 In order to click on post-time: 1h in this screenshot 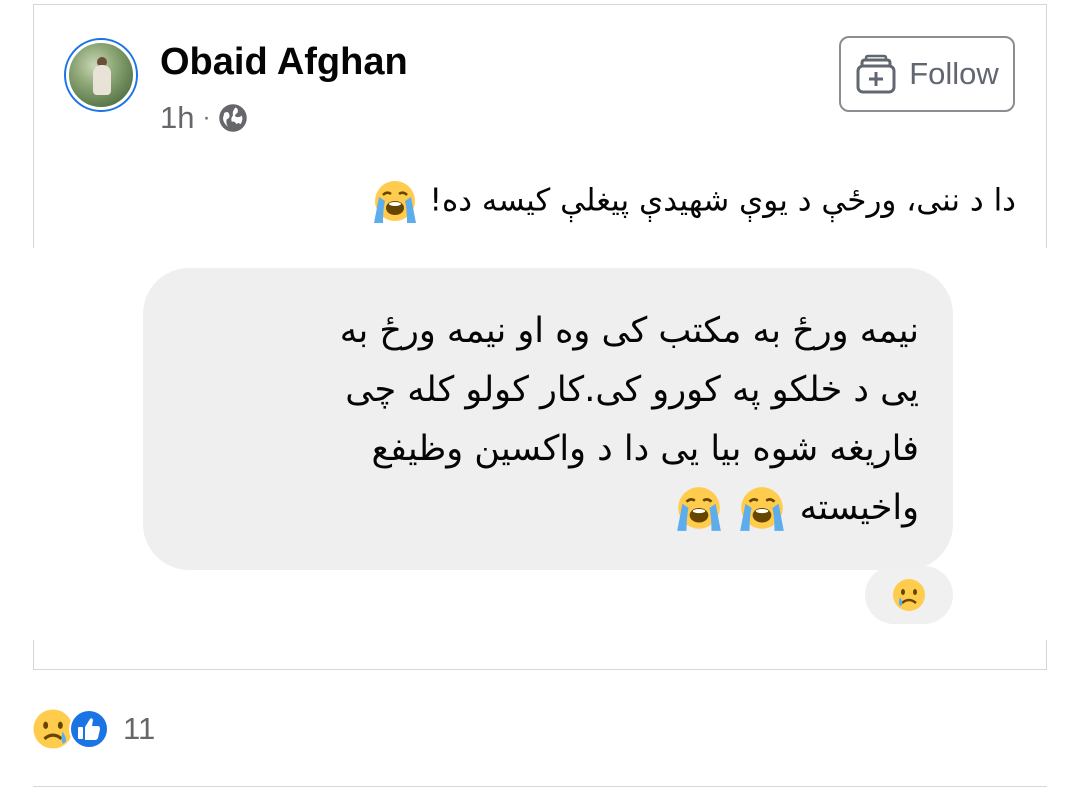, I will do `click(177, 118)`.